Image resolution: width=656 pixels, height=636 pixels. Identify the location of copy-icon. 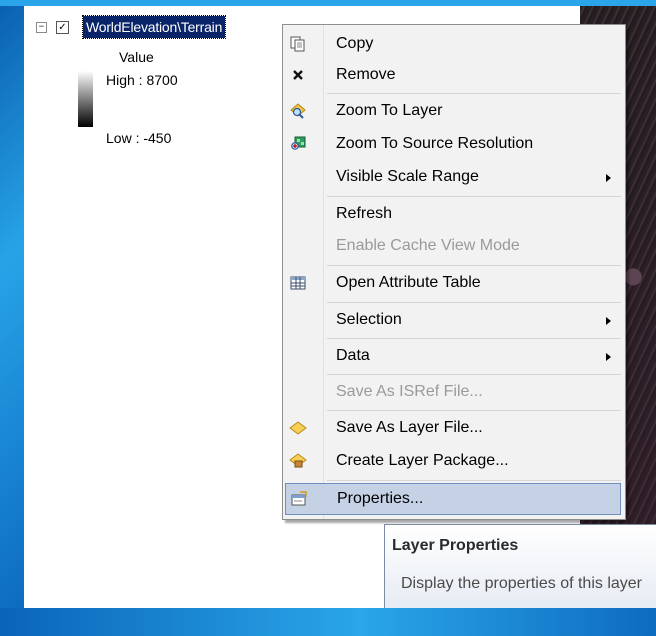
(298, 44).